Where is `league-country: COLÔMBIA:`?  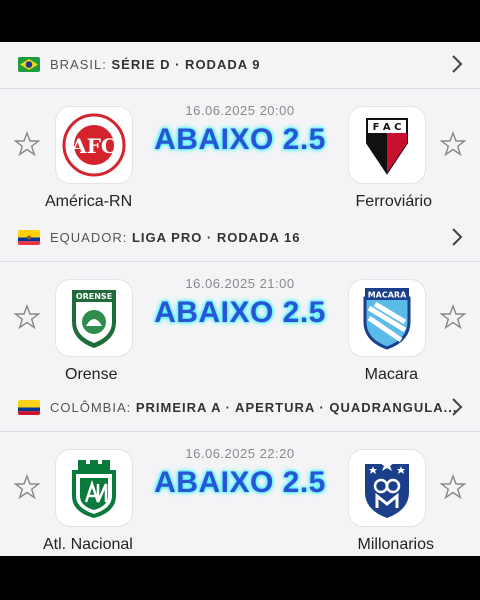
league-country: COLÔMBIA: is located at coordinates (91, 407).